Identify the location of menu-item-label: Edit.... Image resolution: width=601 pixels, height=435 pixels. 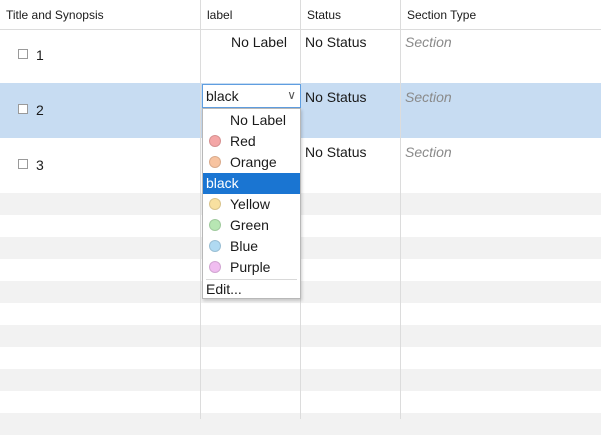
(224, 289).